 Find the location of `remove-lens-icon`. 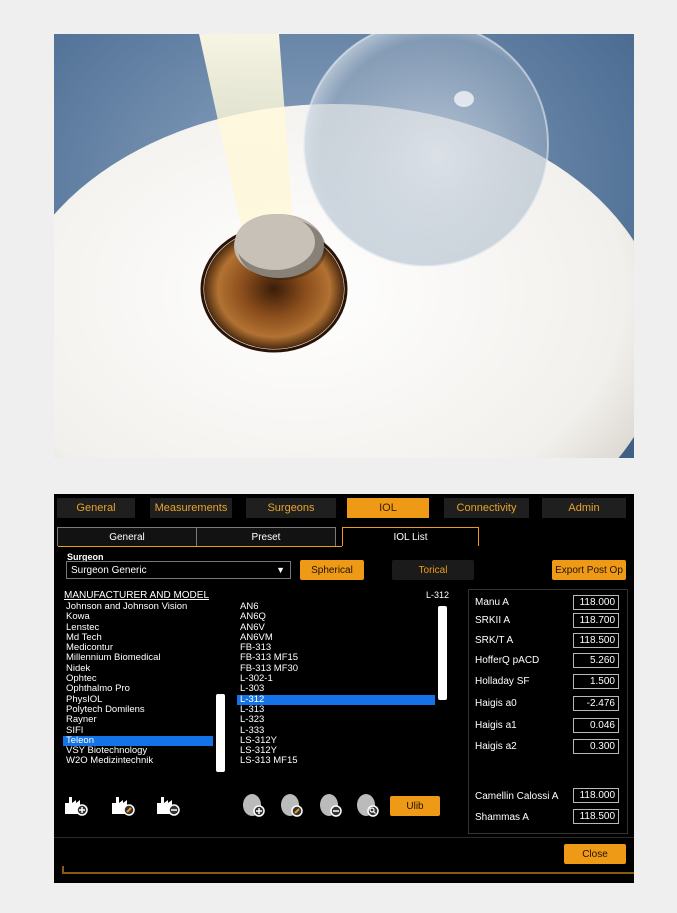

remove-lens-icon is located at coordinates (332, 805).